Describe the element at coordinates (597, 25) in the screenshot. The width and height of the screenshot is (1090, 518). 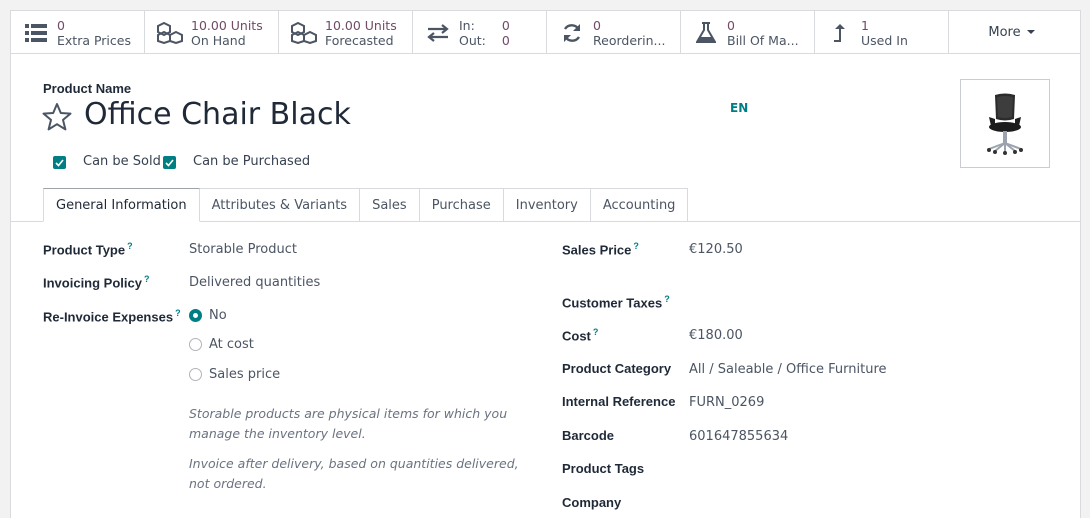
I see `reordering-count: 0` at that location.